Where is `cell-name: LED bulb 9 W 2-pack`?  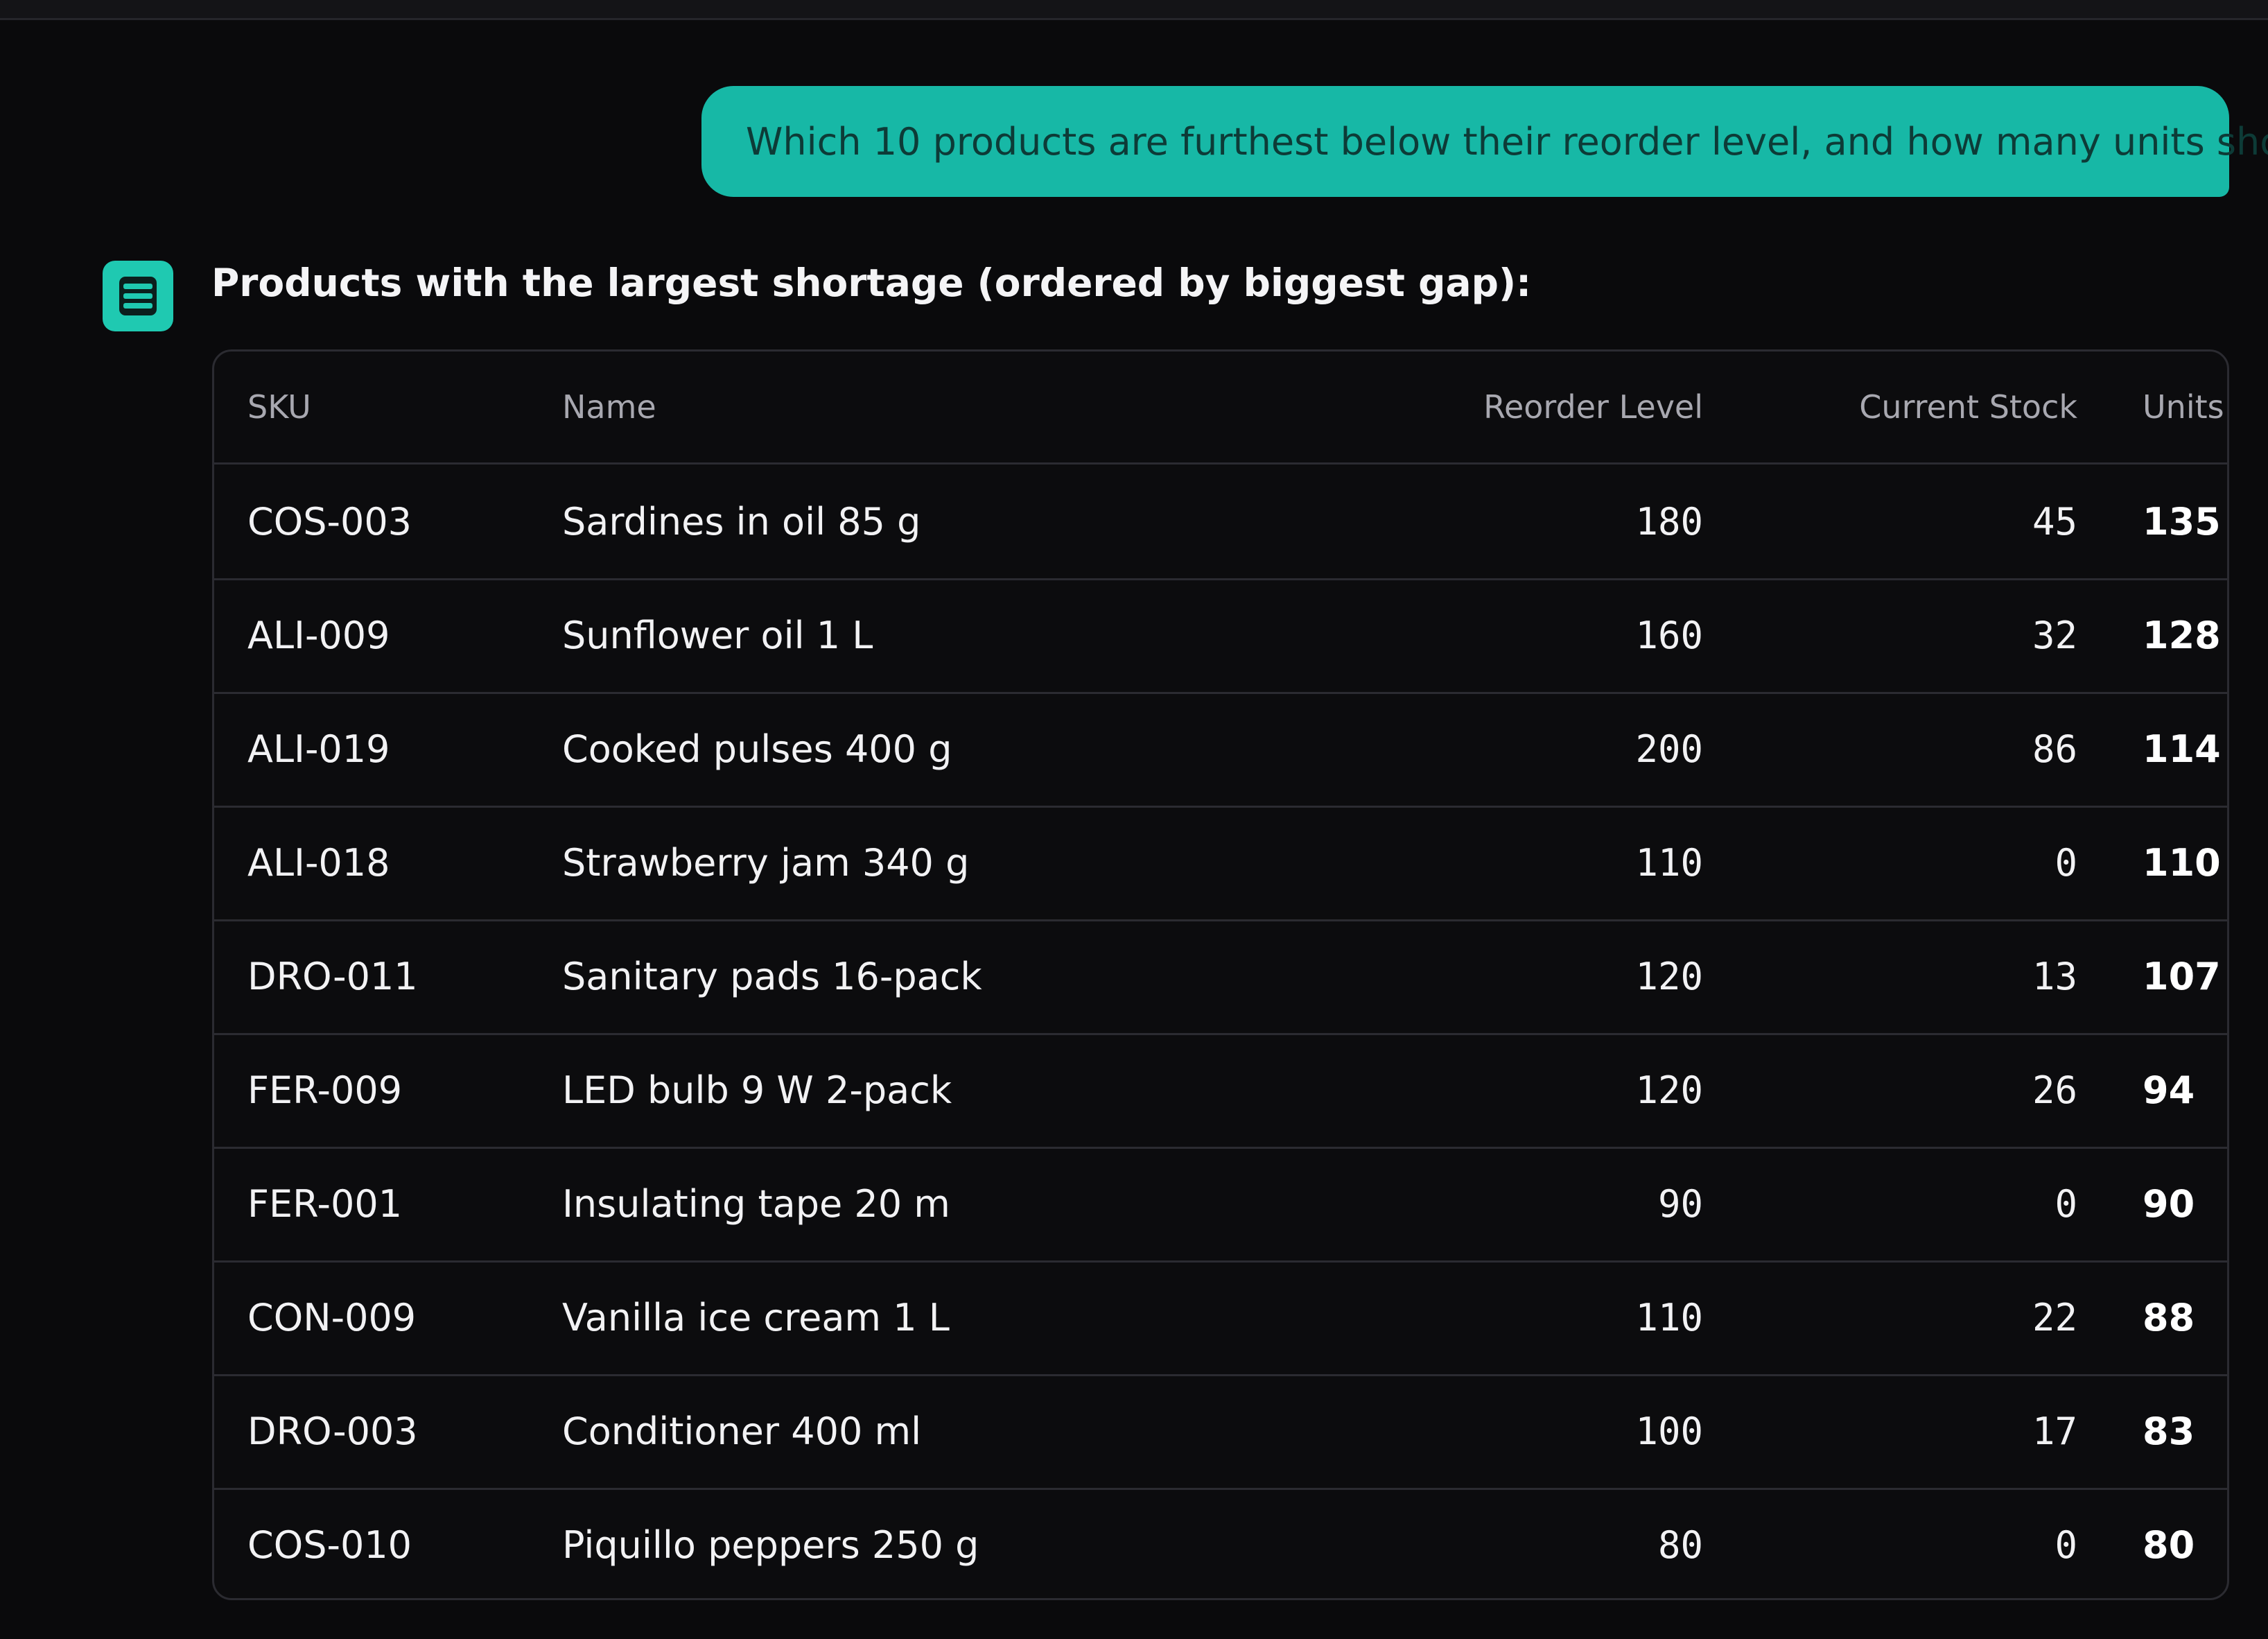
cell-name: LED bulb 9 W 2-pack is located at coordinates (757, 1090).